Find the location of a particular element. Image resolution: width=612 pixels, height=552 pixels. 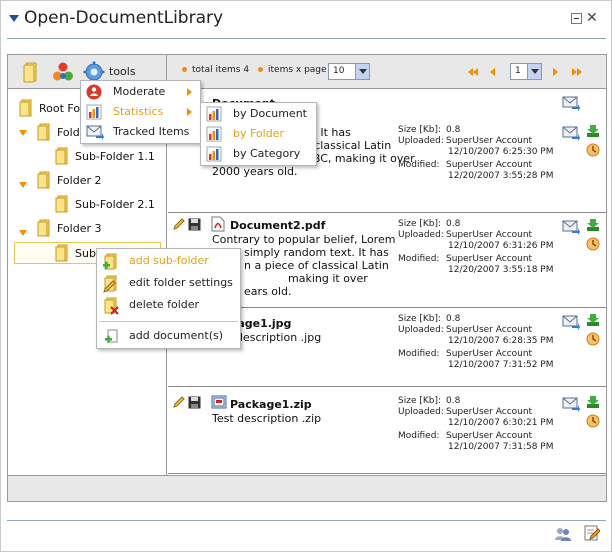

tools-menu: Moderate Statistics Tracked Items is located at coordinates (140, 112).